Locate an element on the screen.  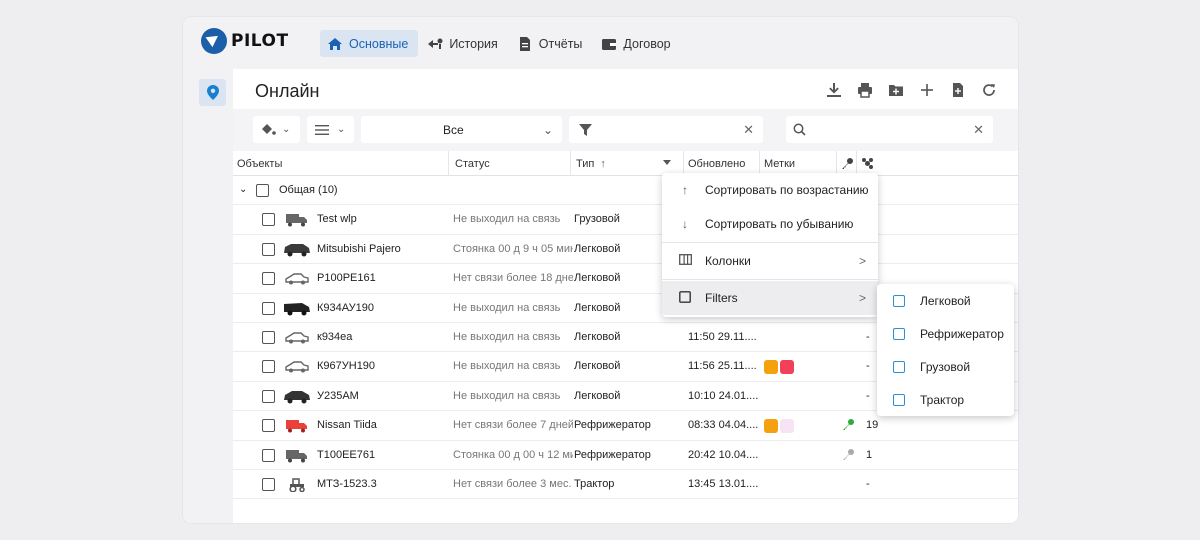
report-icon is located at coordinates (524, 43).